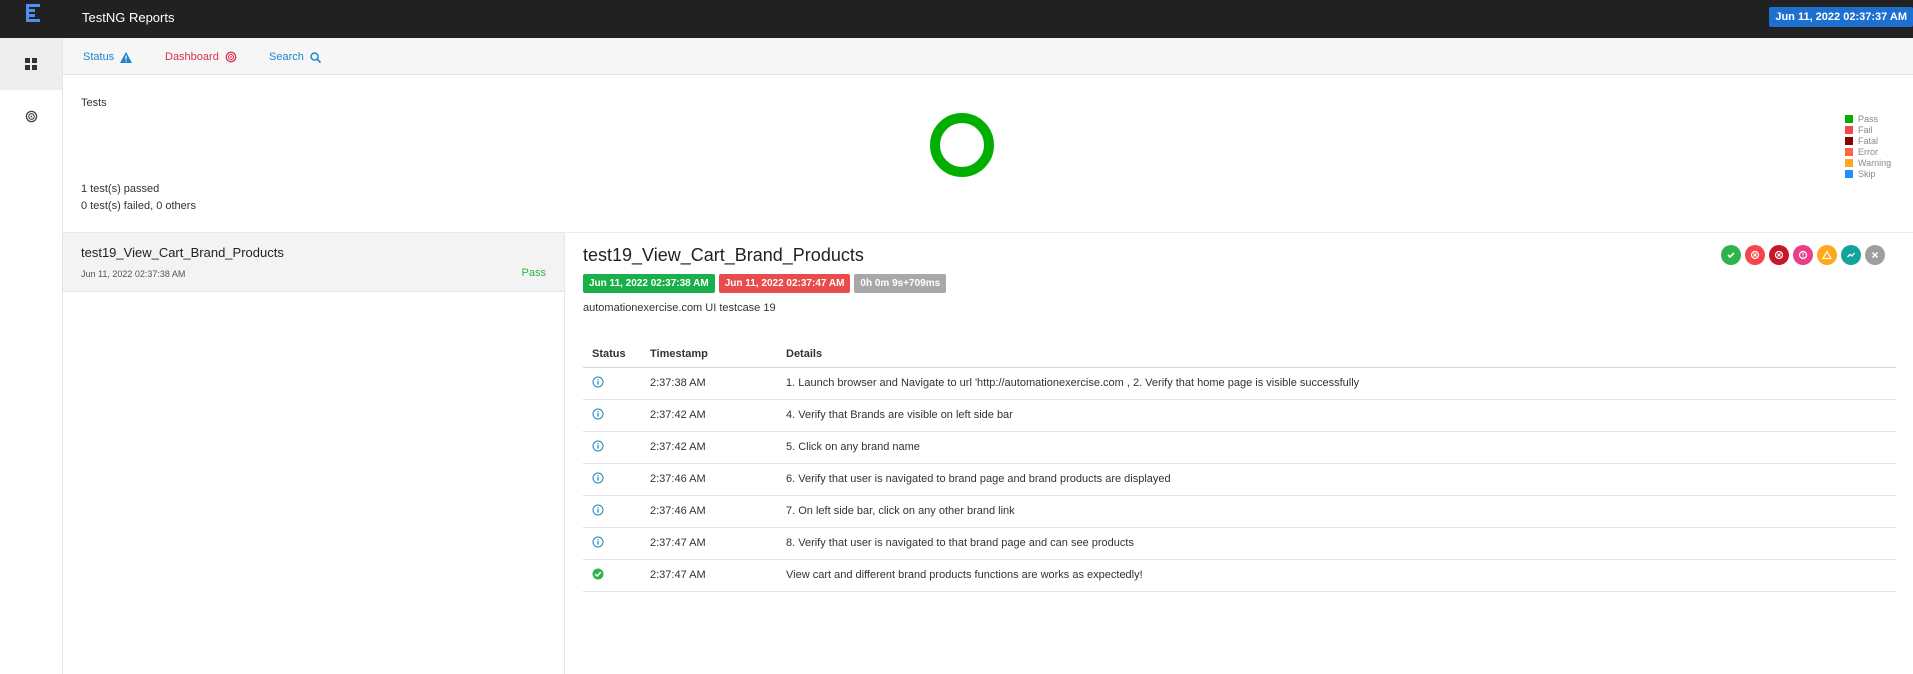 This screenshot has height=674, width=1913. What do you see at coordinates (679, 308) in the screenshot?
I see `test-description: automationexercise.com UI testcase 19` at bounding box center [679, 308].